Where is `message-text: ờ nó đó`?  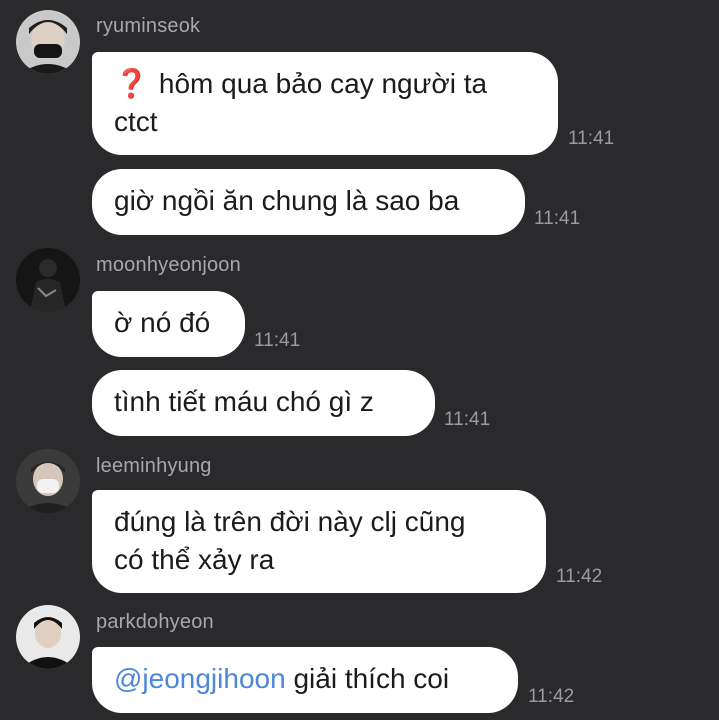
message-text: ờ nó đó is located at coordinates (162, 322).